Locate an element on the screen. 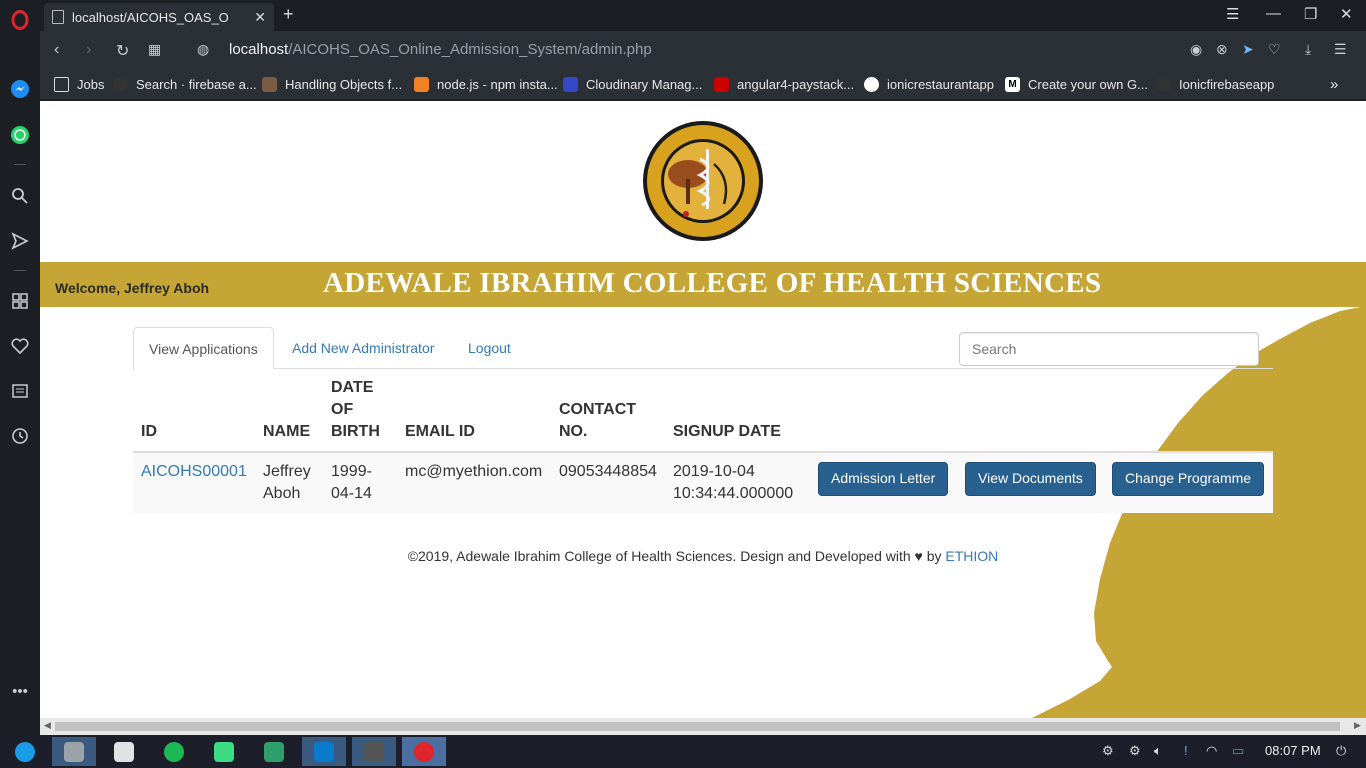 The width and height of the screenshot is (1366, 768). folder-icon is located at coordinates (61, 84).